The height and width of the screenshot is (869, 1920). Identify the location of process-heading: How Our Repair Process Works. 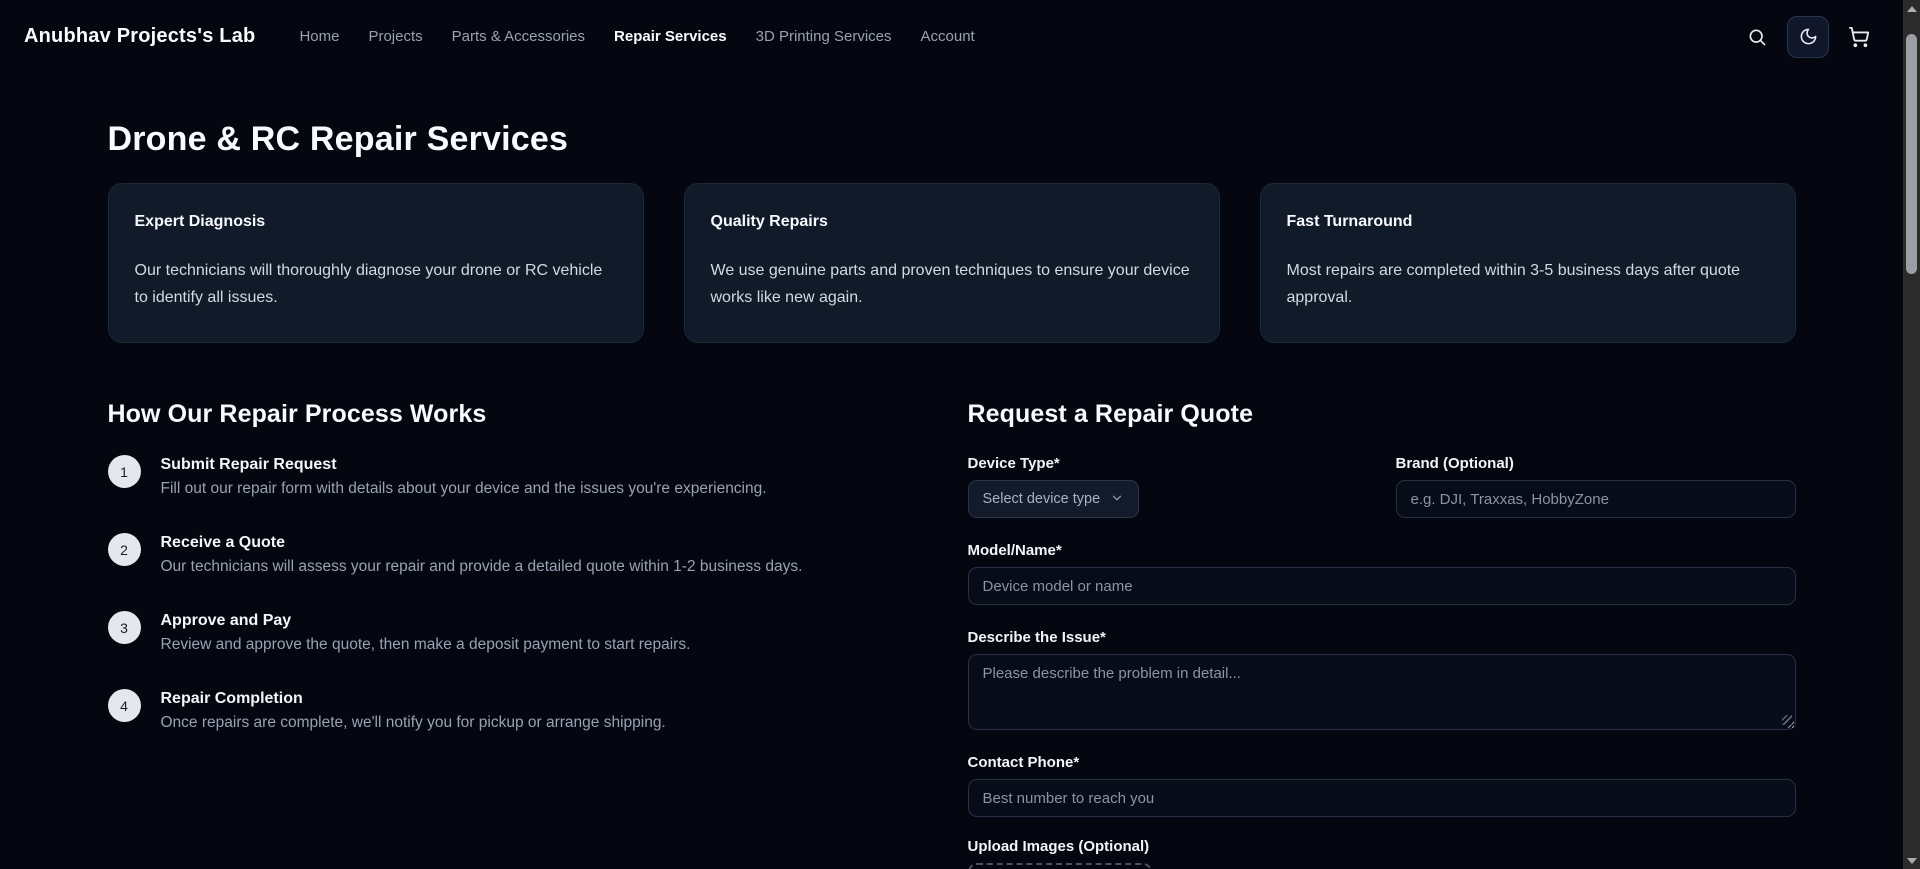
(297, 414).